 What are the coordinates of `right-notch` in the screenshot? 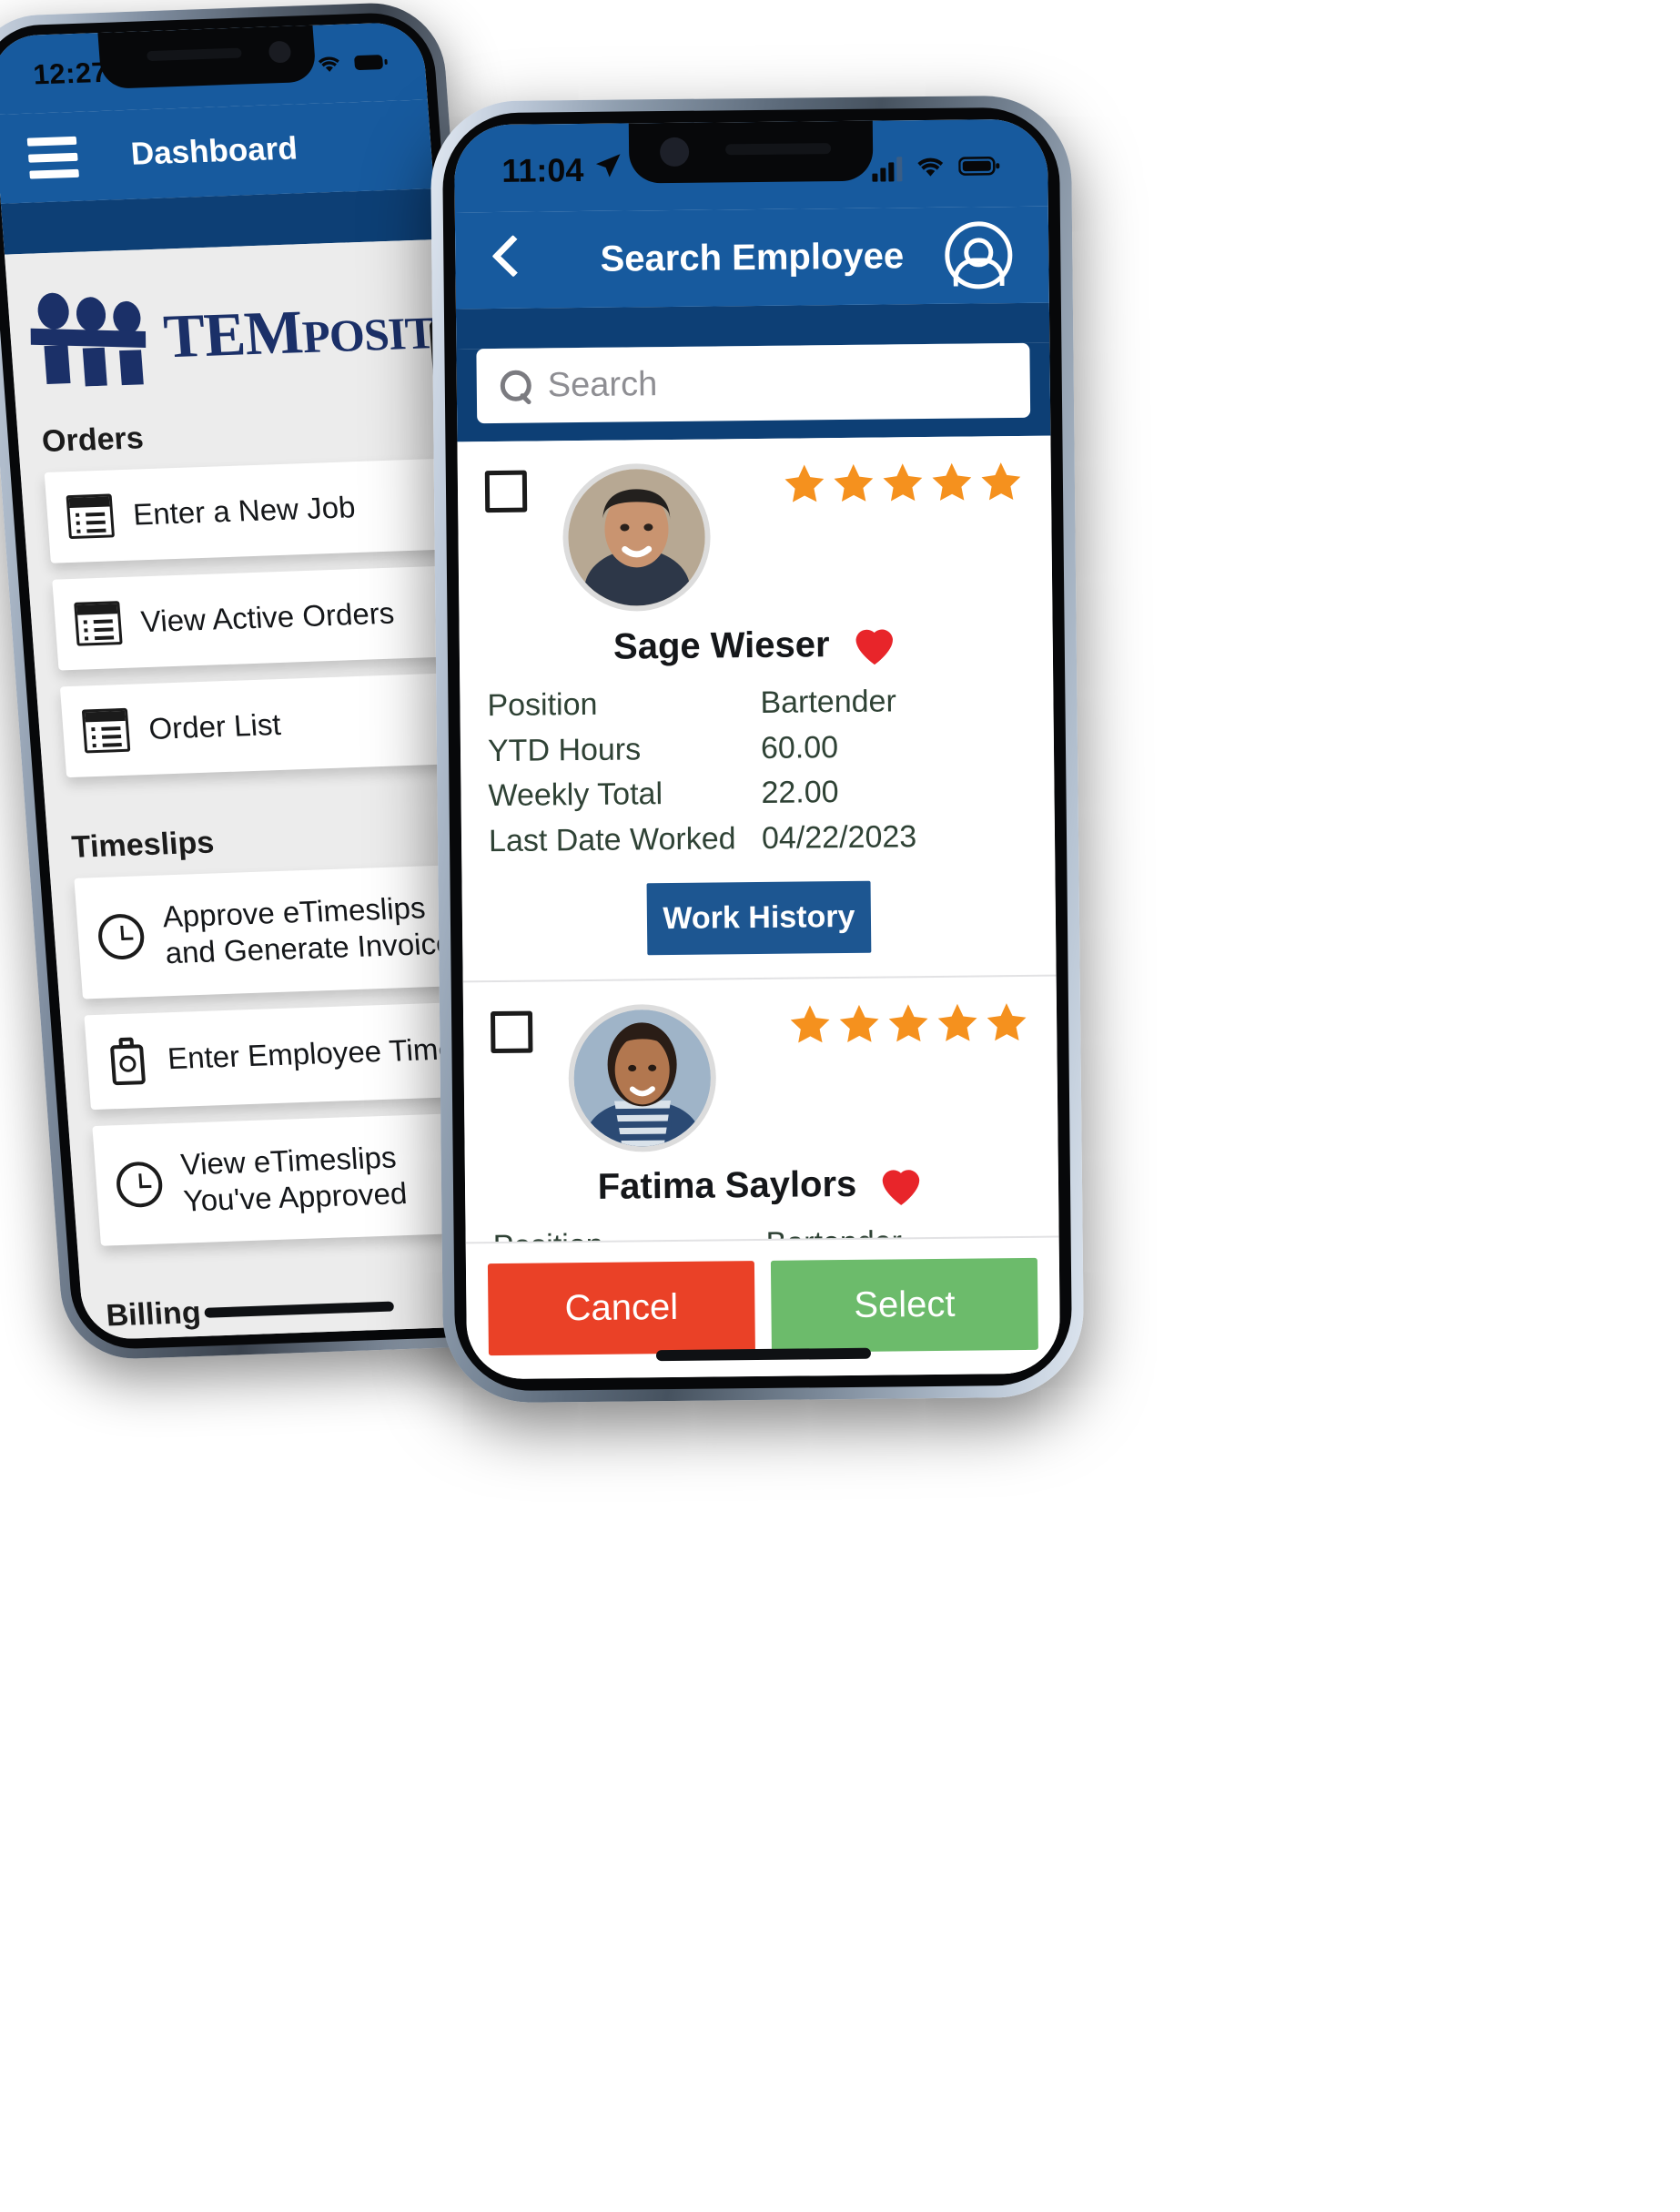 It's located at (751, 152).